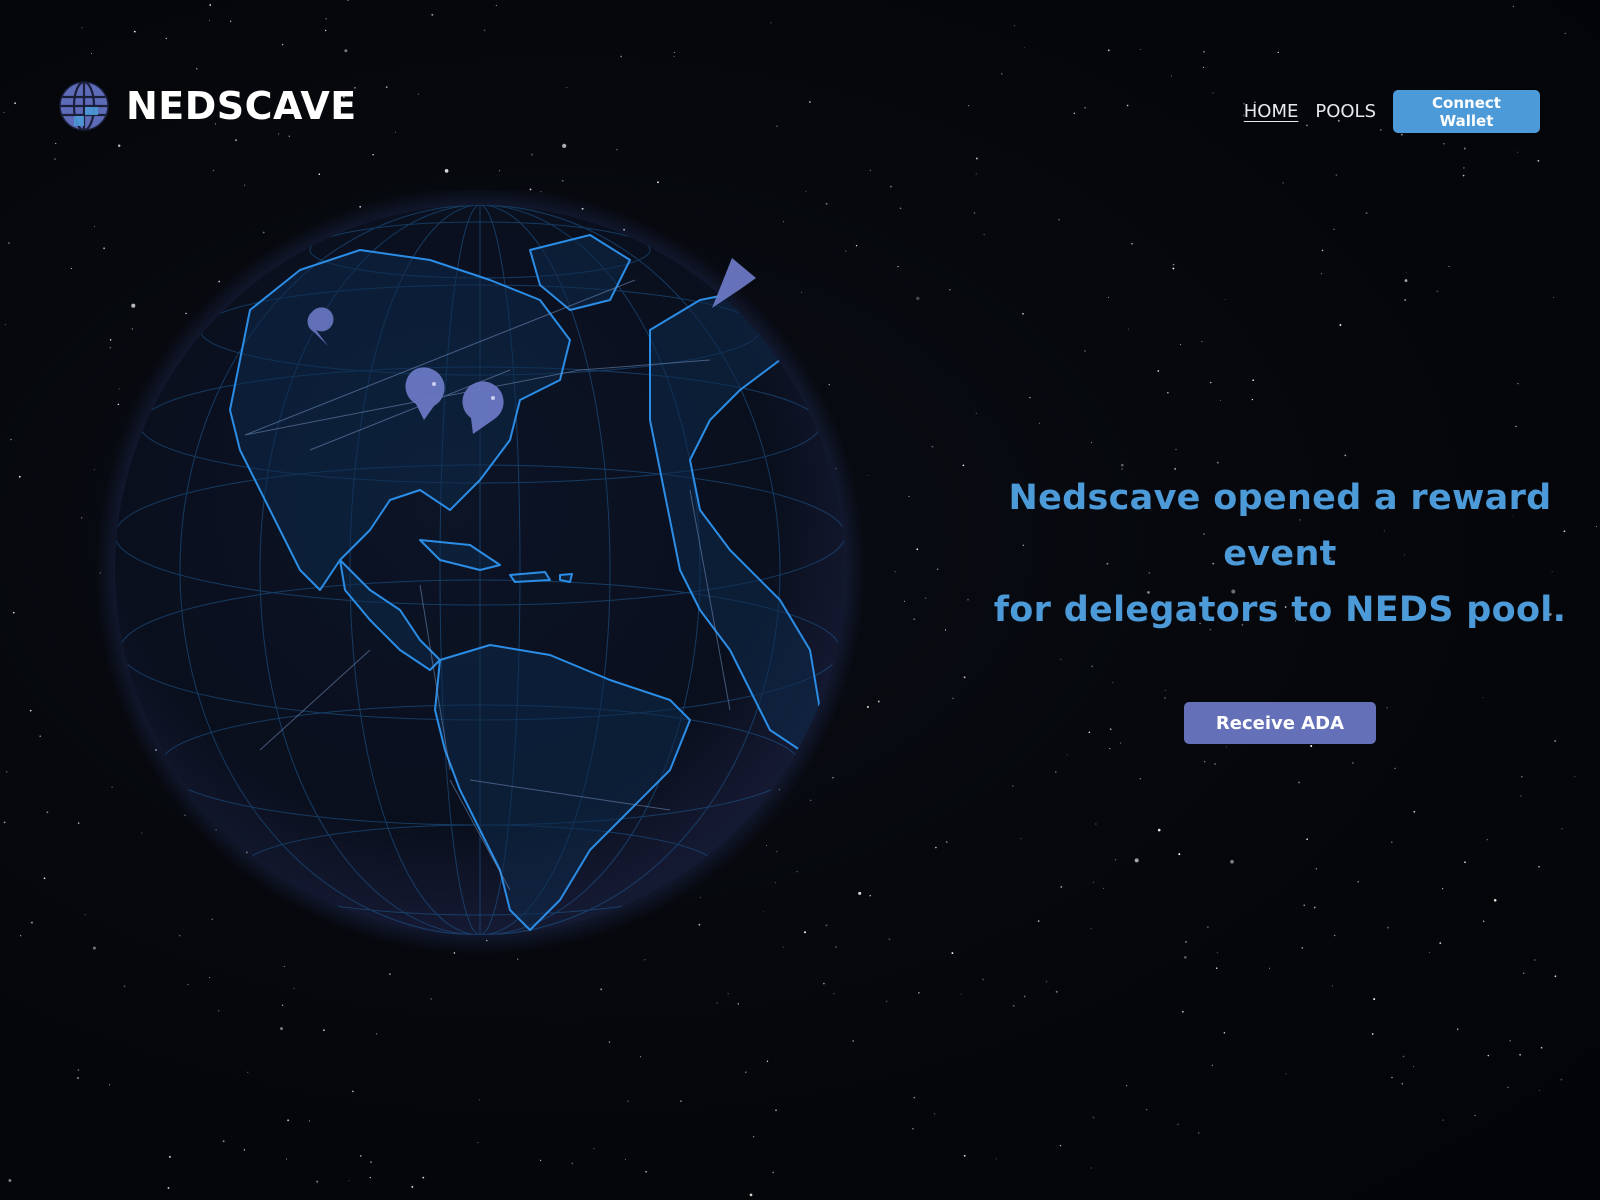 This screenshot has height=1200, width=1600. What do you see at coordinates (207, 106) in the screenshot?
I see `logo: NEDSCAVE` at bounding box center [207, 106].